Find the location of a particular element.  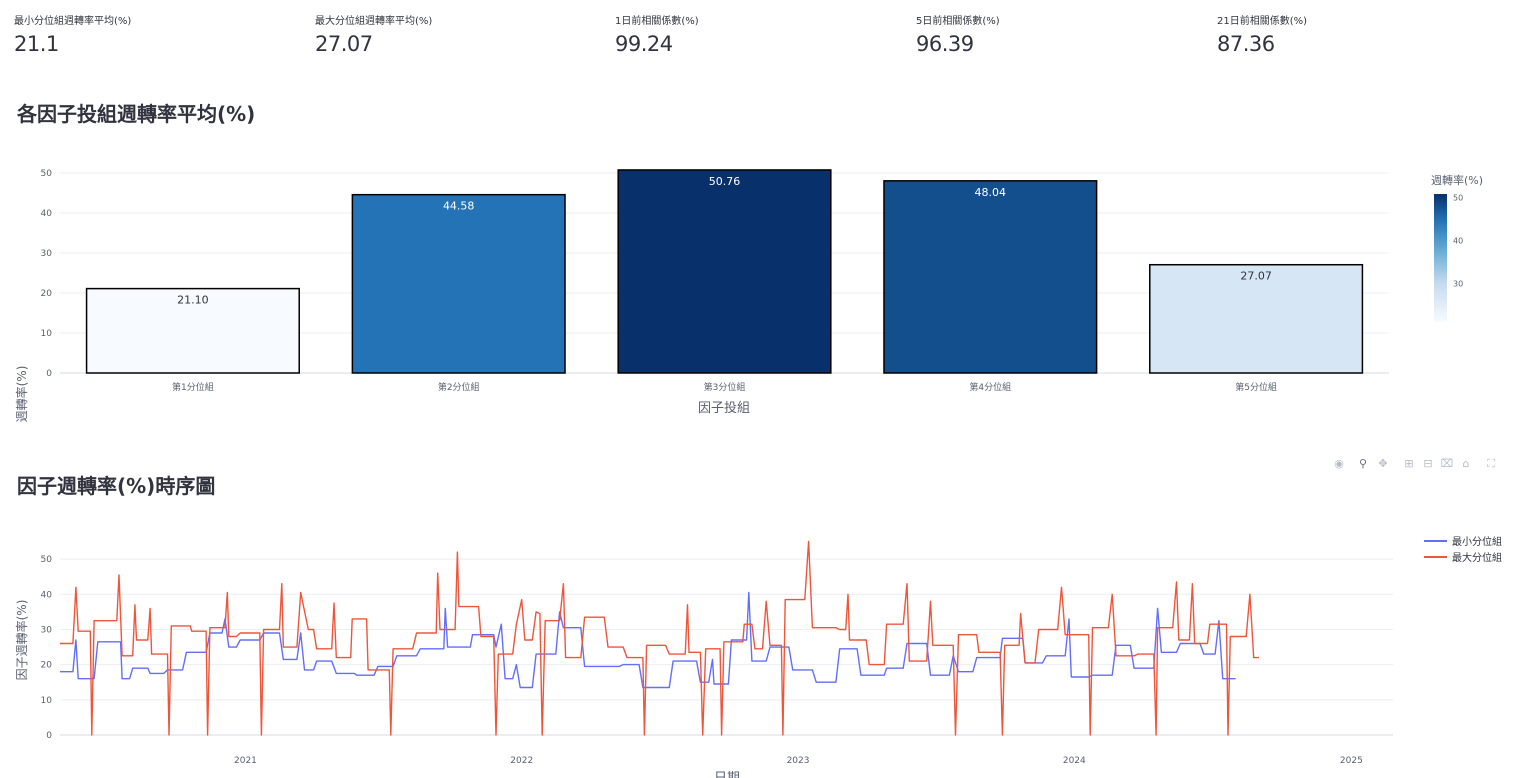

line-y-tick-label: 30 is located at coordinates (47, 630).